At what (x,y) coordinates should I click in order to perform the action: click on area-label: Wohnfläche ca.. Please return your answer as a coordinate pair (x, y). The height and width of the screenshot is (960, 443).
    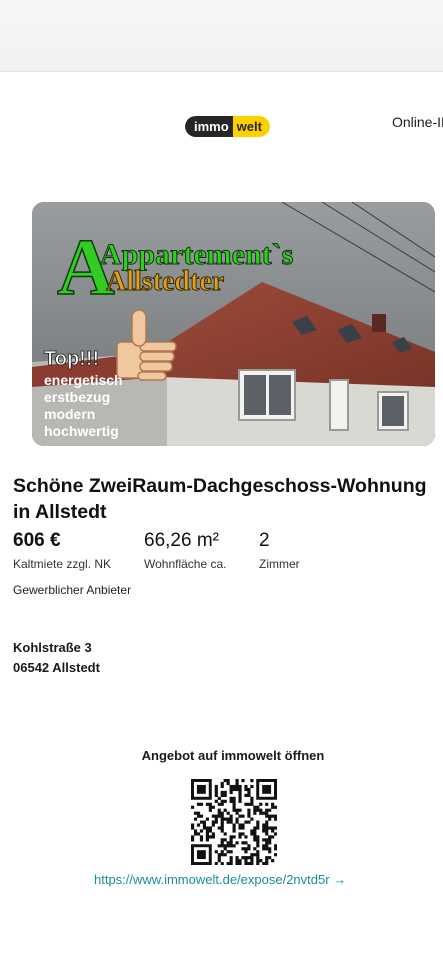
    Looking at the image, I should click on (185, 564).